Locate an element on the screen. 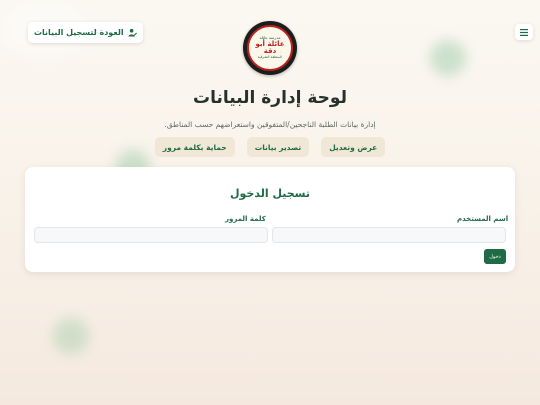  feature-password-protection: حماية بكلمة مرور is located at coordinates (194, 147).